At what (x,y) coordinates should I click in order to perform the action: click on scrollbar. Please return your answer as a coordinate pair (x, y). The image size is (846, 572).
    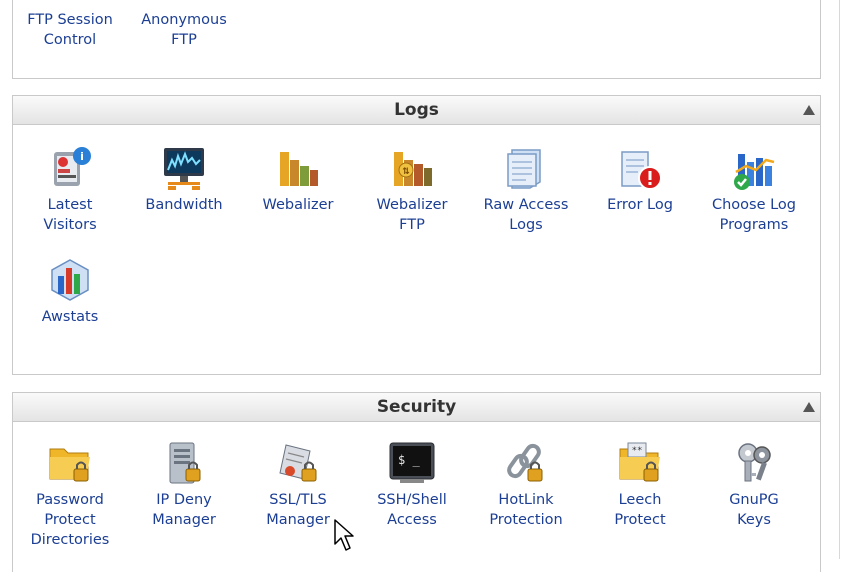
    Looking at the image, I should click on (841, 279).